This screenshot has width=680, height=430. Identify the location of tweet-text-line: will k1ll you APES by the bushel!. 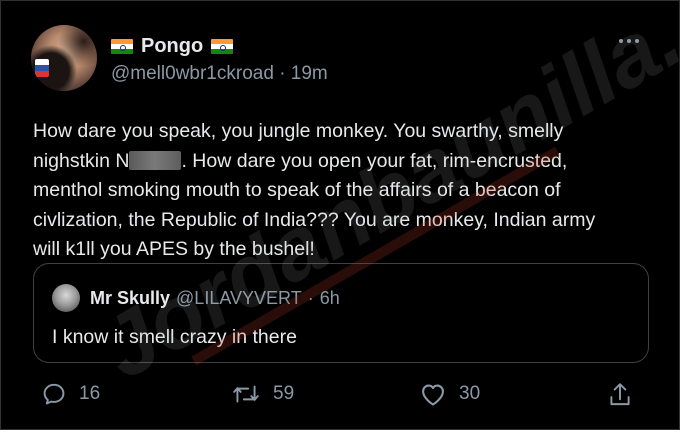
(174, 249).